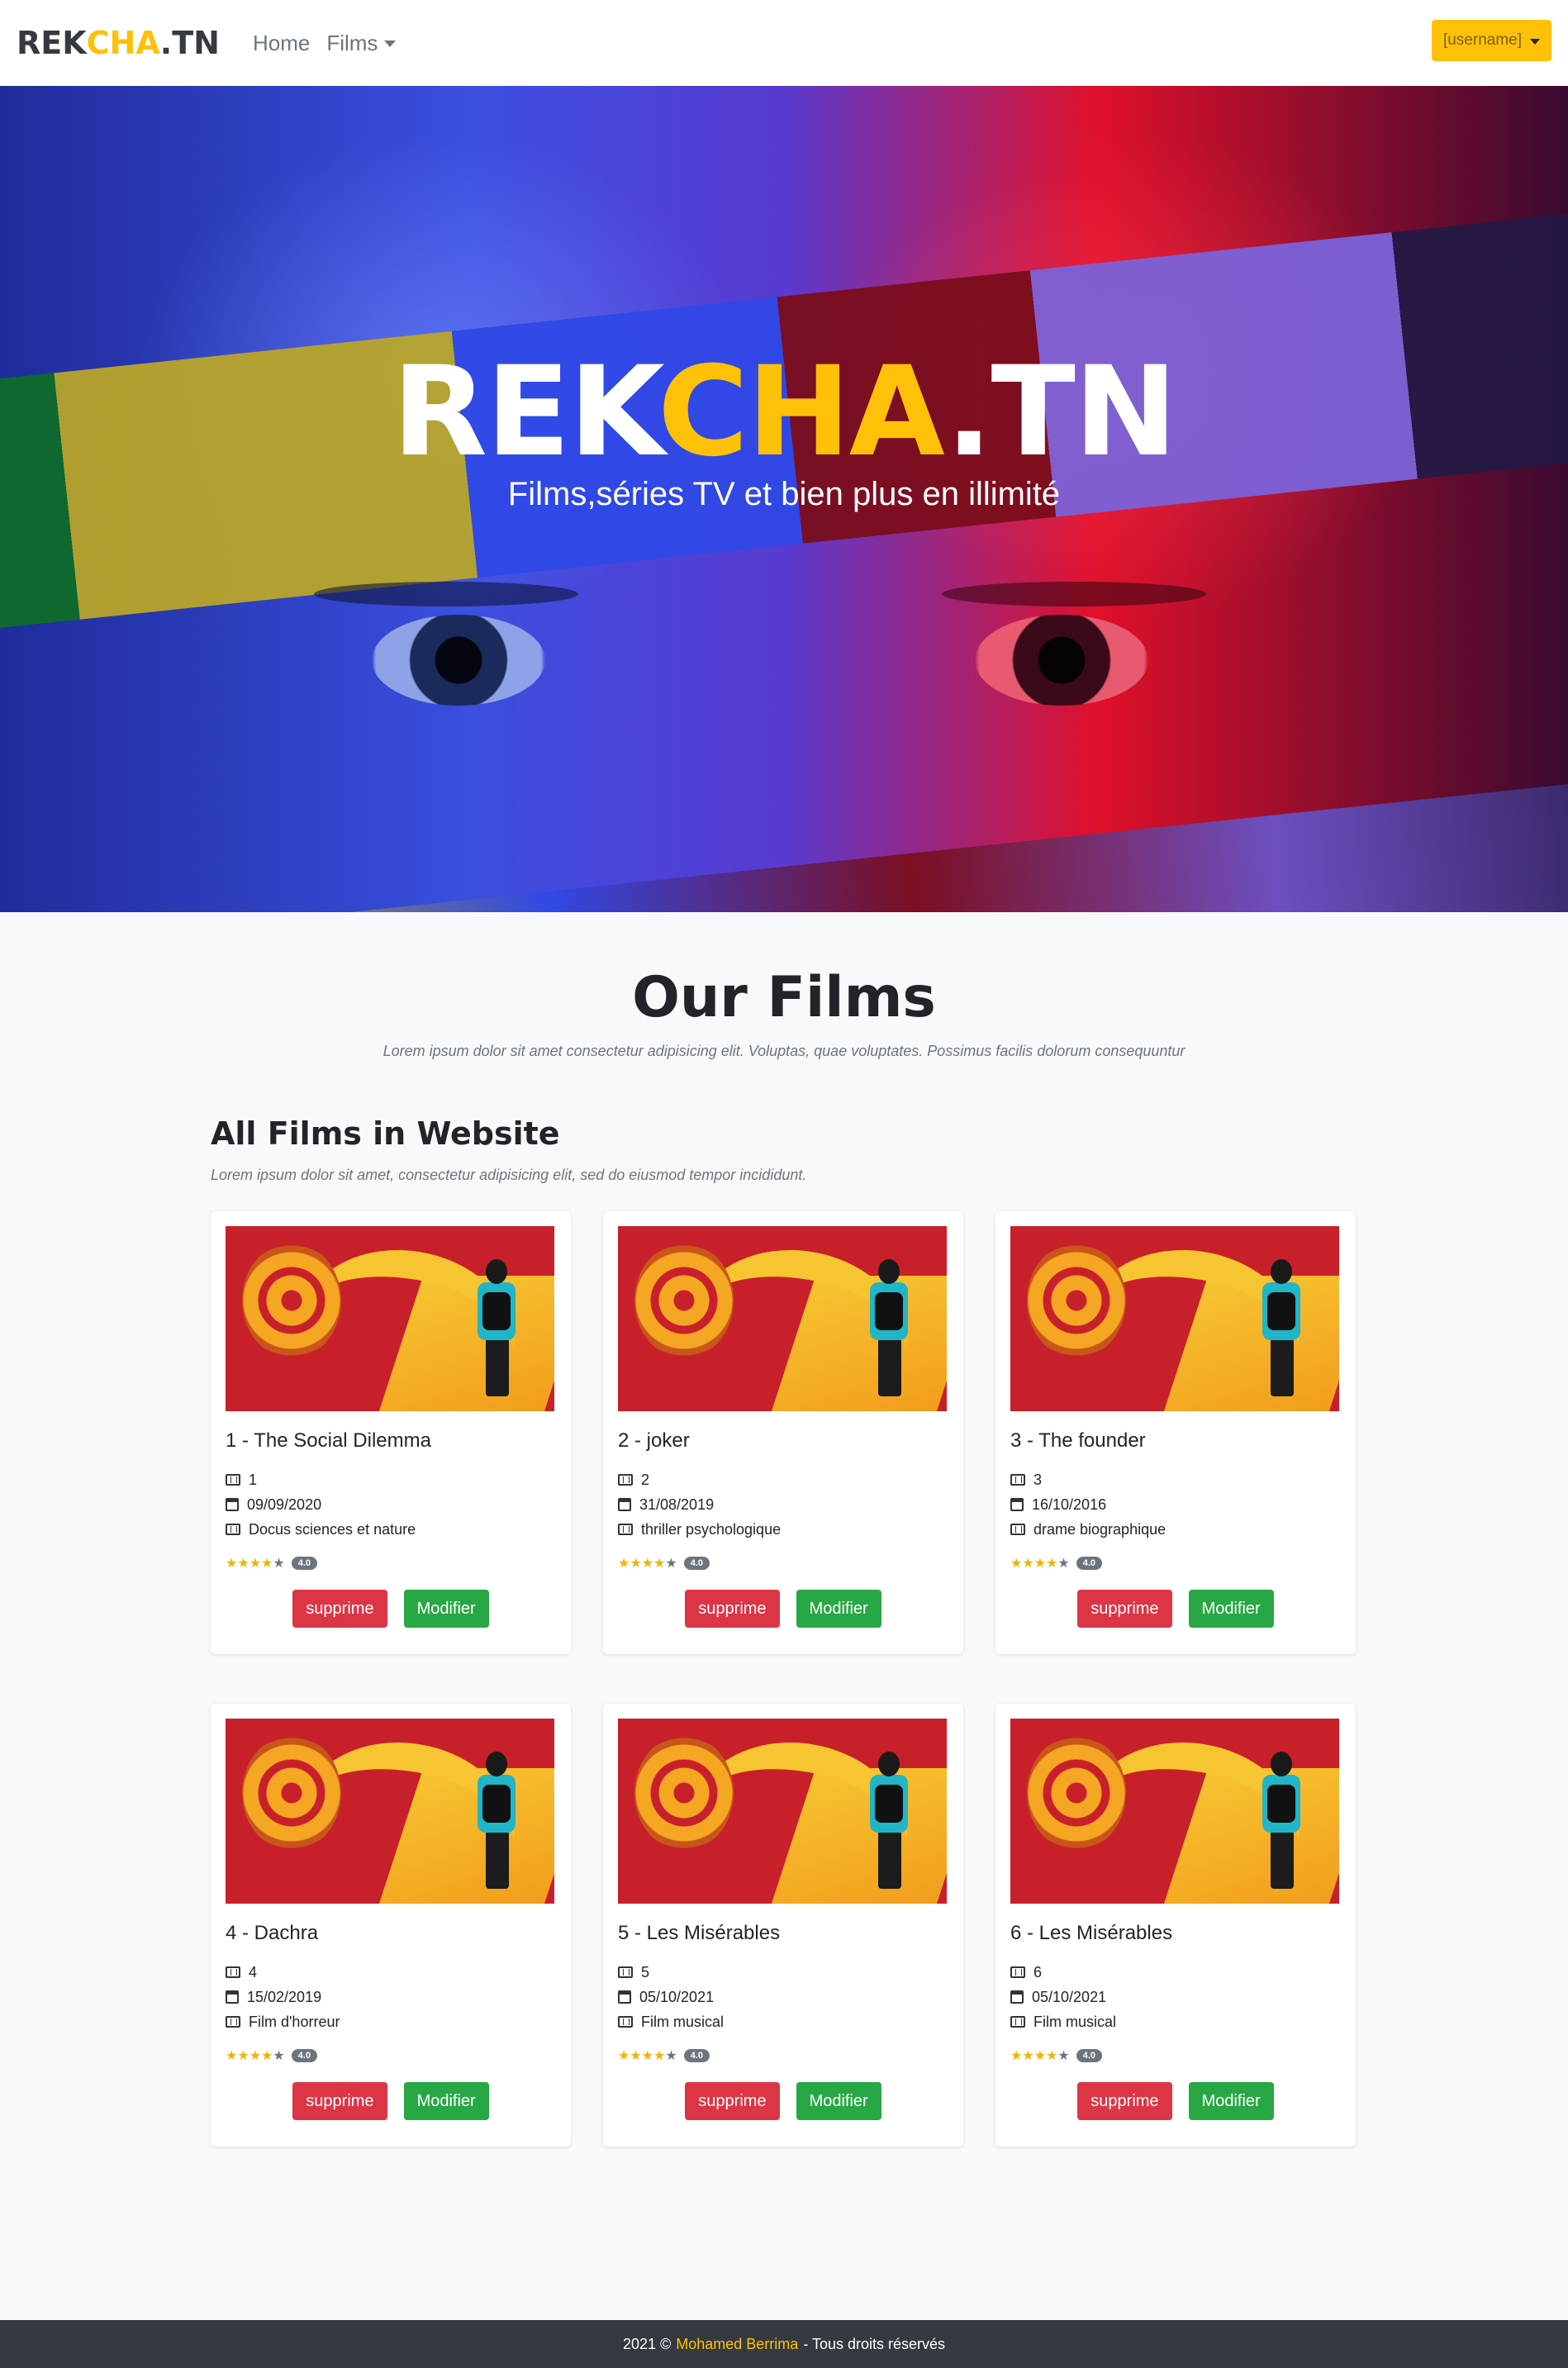 The height and width of the screenshot is (2368, 1568). What do you see at coordinates (391, 1504) in the screenshot?
I see `film-meta: 1 09/09/2020 Docus sciences et nature` at bounding box center [391, 1504].